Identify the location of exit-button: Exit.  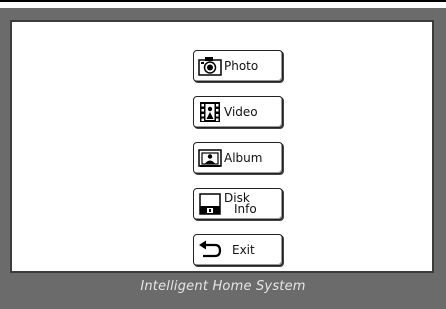
(238, 250).